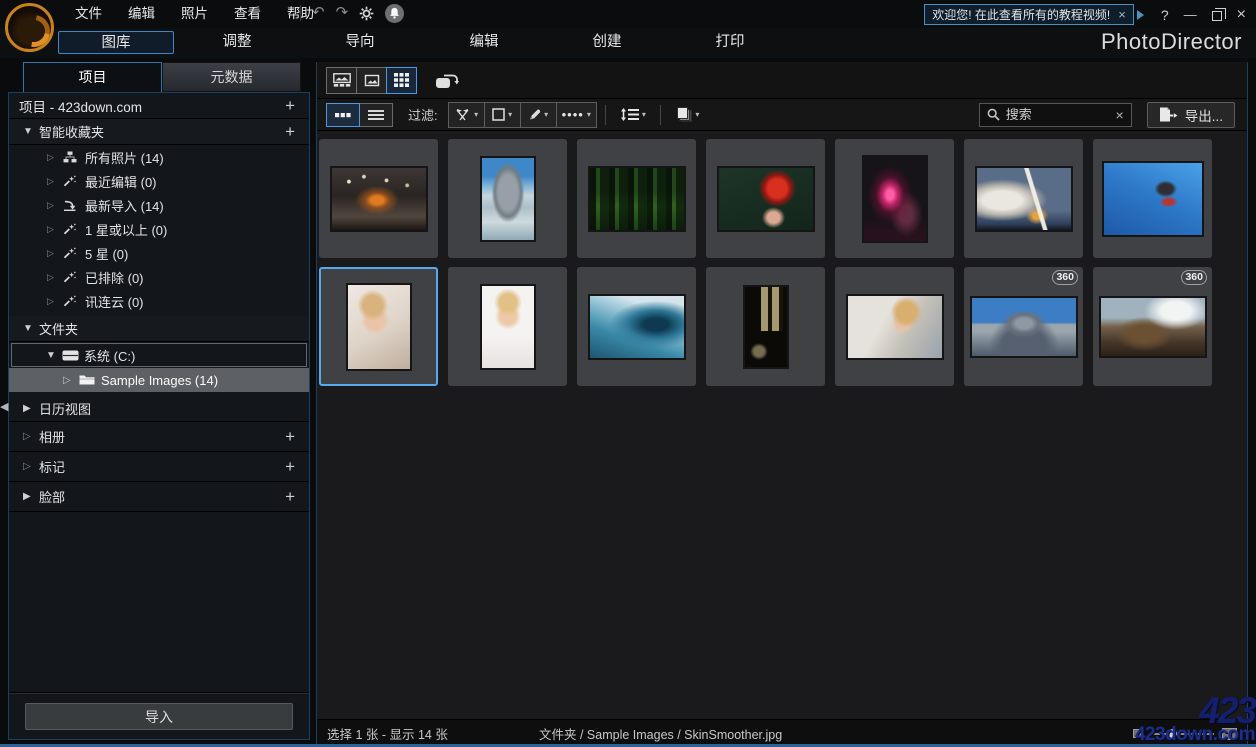  Describe the element at coordinates (447, 80) in the screenshot. I see `secondary-display-icon` at that location.